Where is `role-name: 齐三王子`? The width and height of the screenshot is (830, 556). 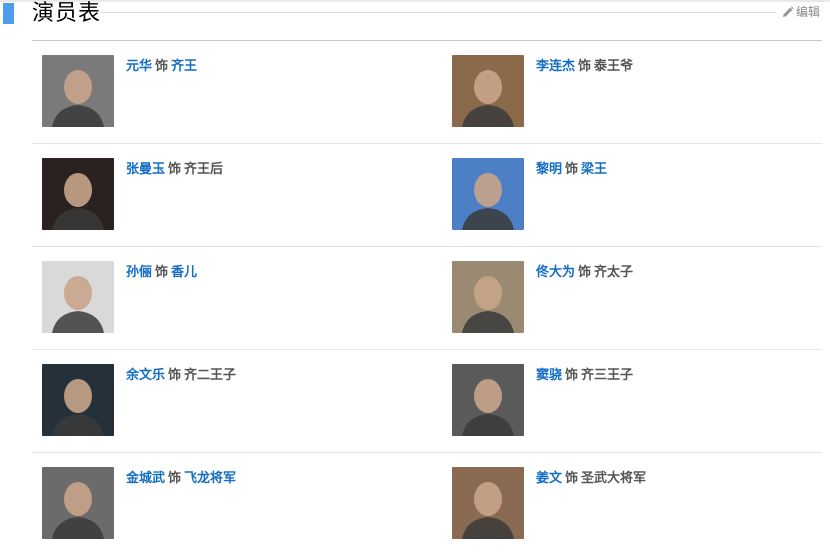
role-name: 齐三王子 is located at coordinates (607, 375).